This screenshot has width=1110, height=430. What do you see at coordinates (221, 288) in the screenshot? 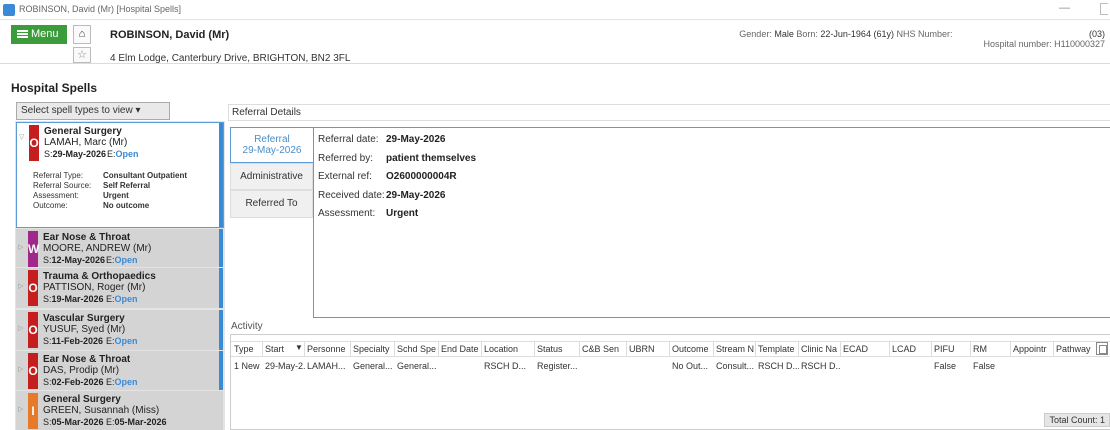
I see `selection-stripe` at bounding box center [221, 288].